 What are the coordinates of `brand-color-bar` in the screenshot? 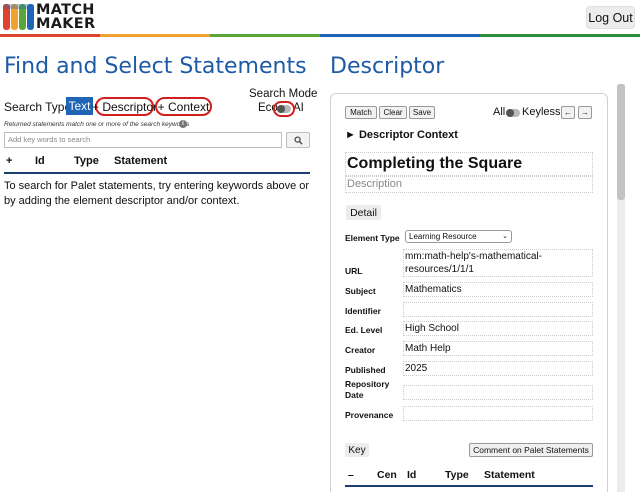 It's located at (320, 35).